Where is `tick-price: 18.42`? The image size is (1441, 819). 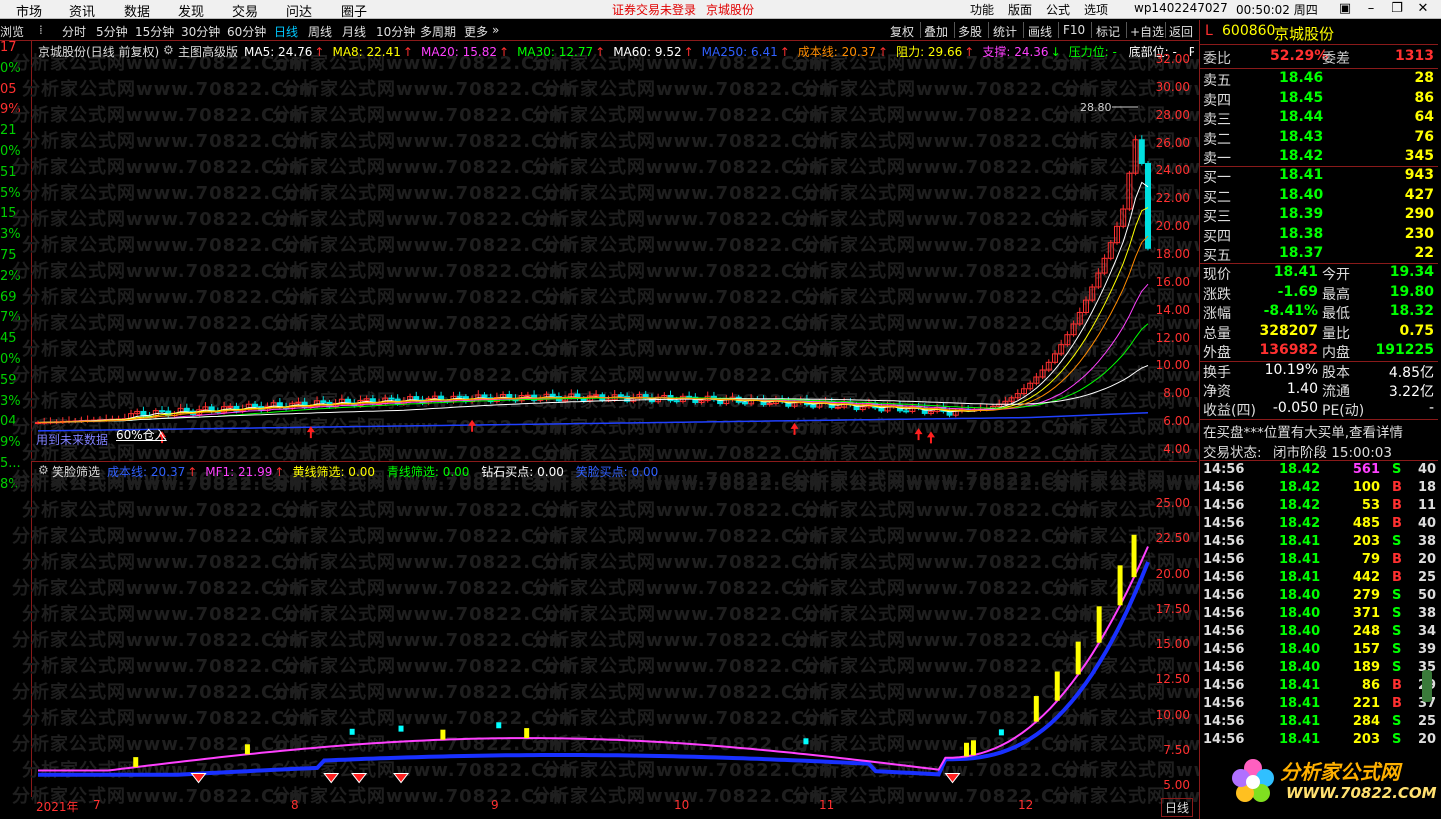 tick-price: 18.42 is located at coordinates (1300, 505).